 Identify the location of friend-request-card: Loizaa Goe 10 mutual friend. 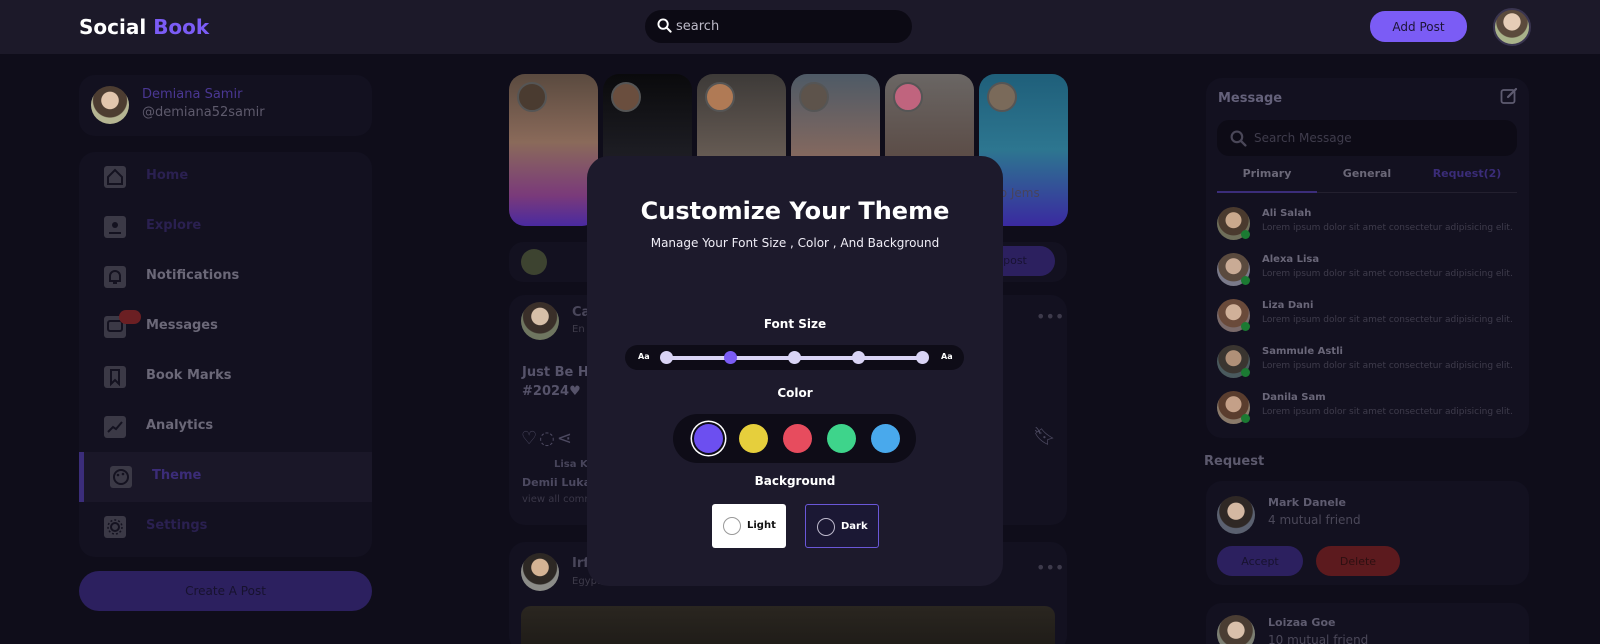
(1367, 623).